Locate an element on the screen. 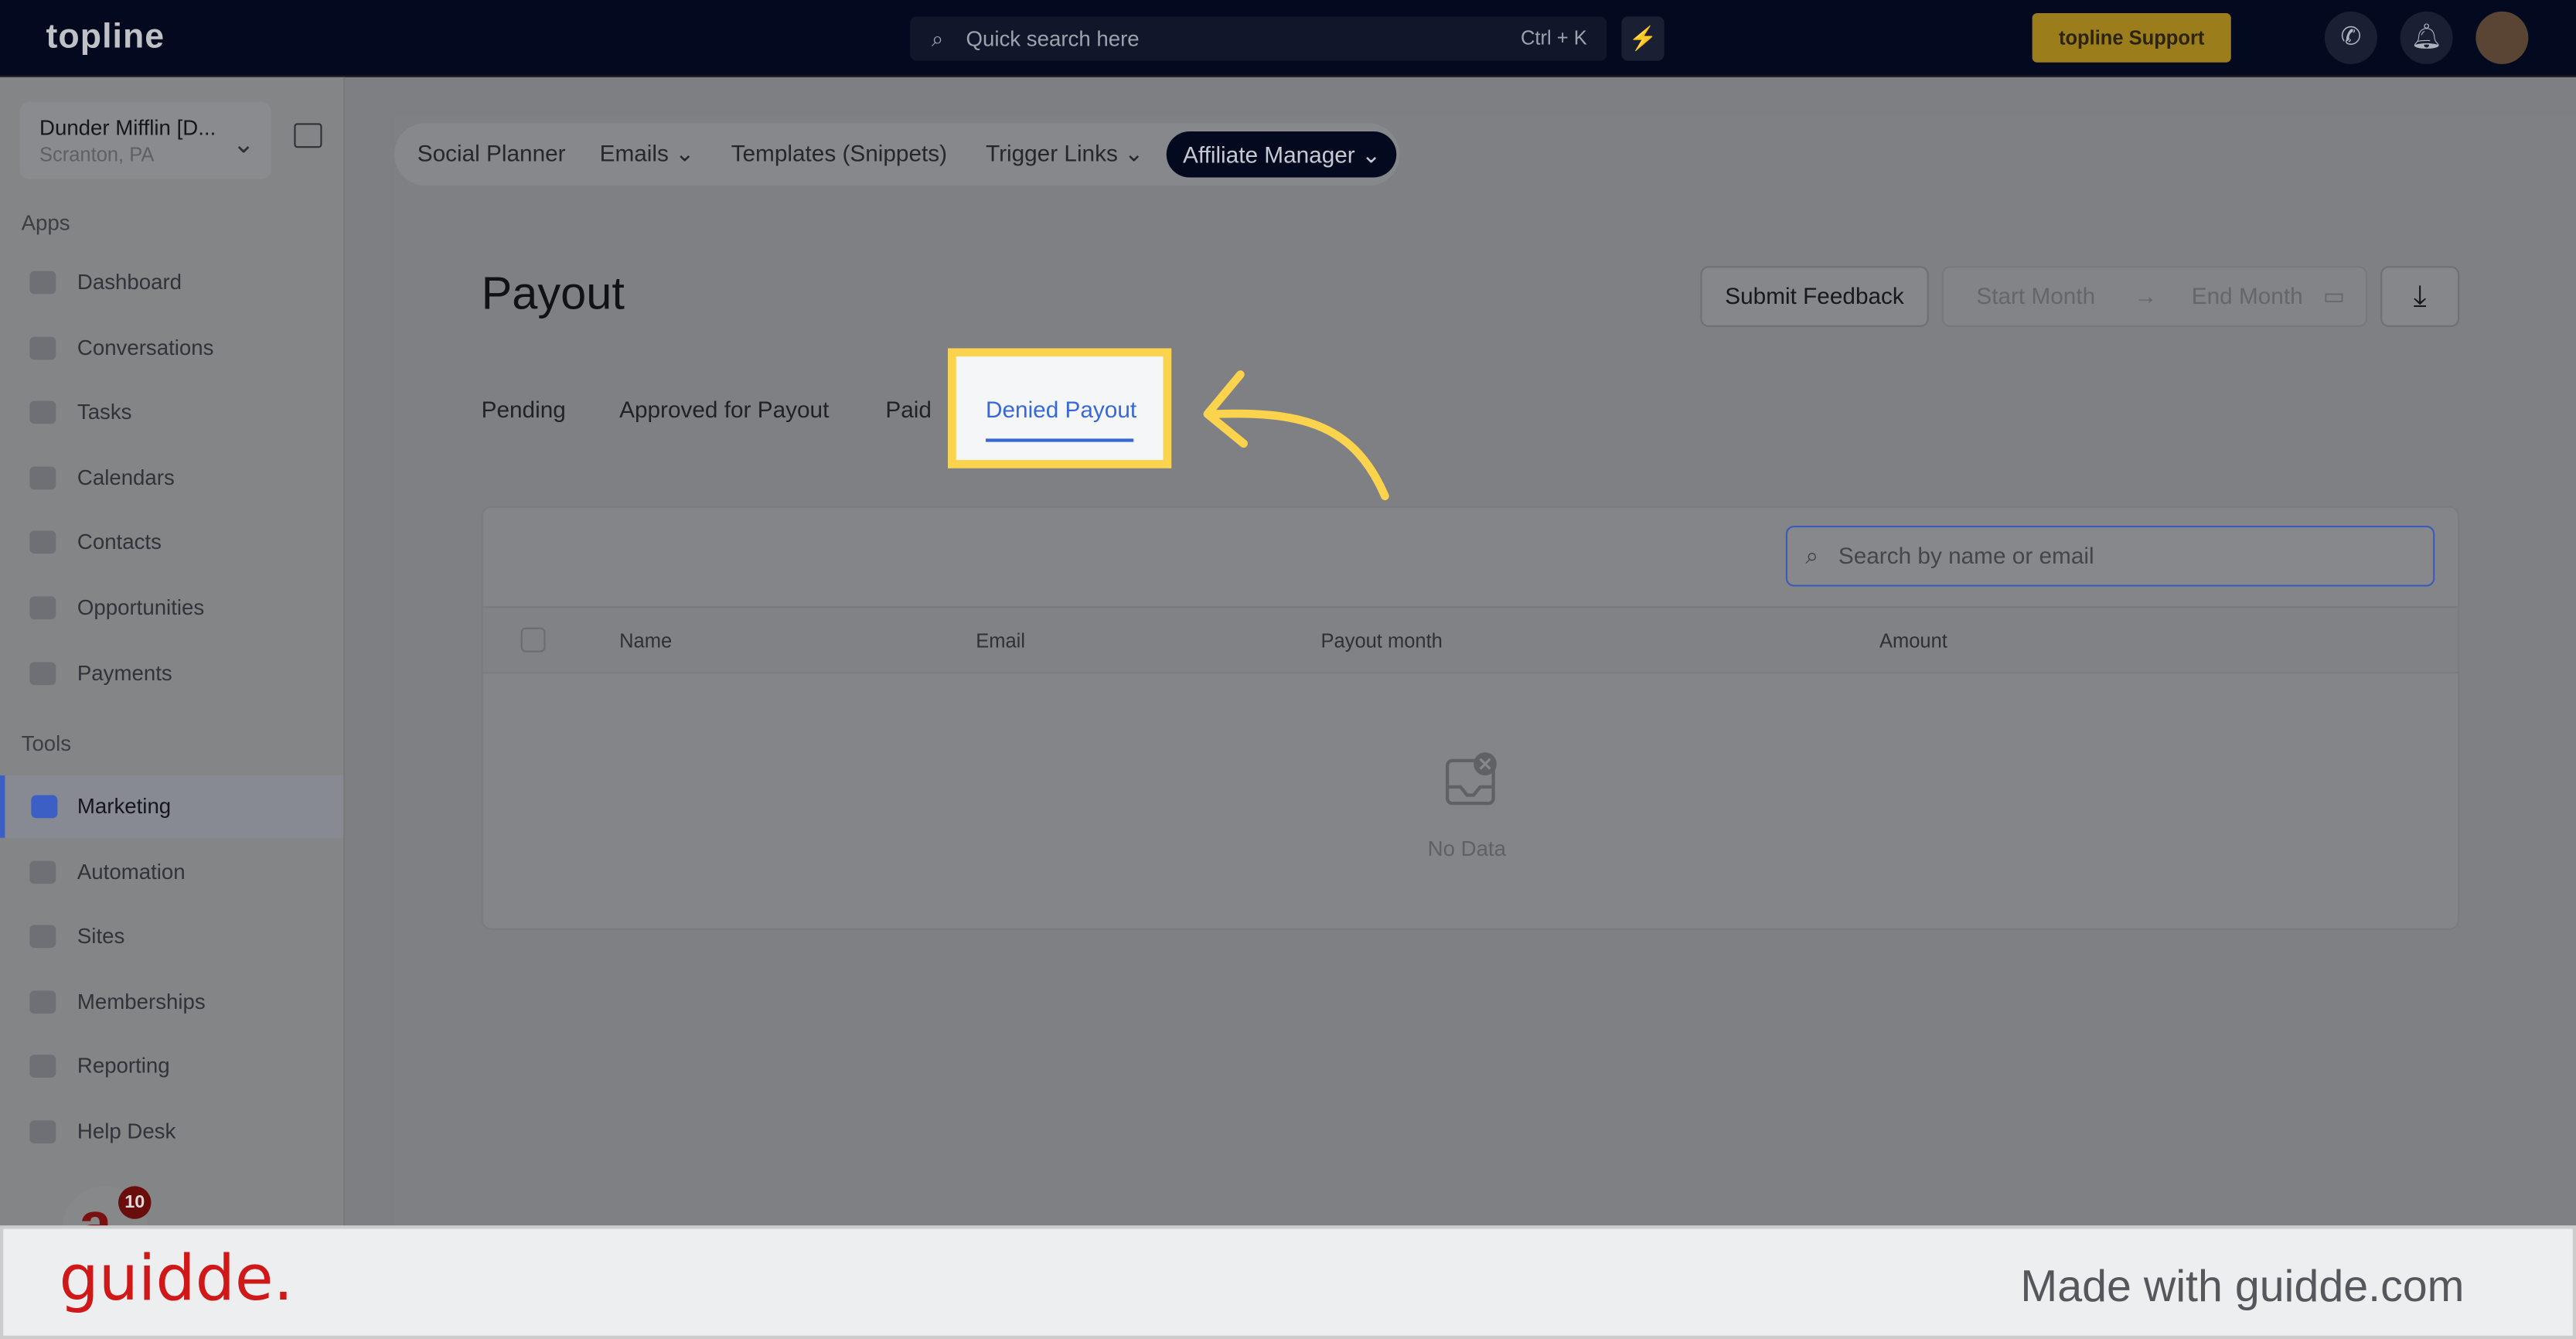  tab-denied-payout: Denied Payout is located at coordinates (1060, 408).